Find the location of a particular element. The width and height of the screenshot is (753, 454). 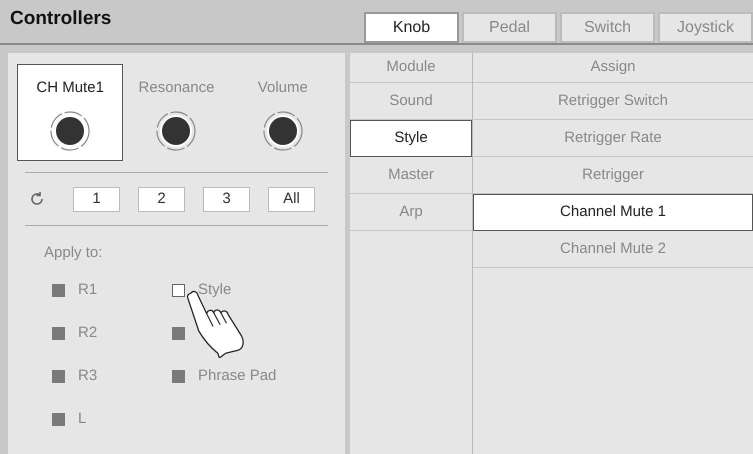

module-item: Master is located at coordinates (411, 175).